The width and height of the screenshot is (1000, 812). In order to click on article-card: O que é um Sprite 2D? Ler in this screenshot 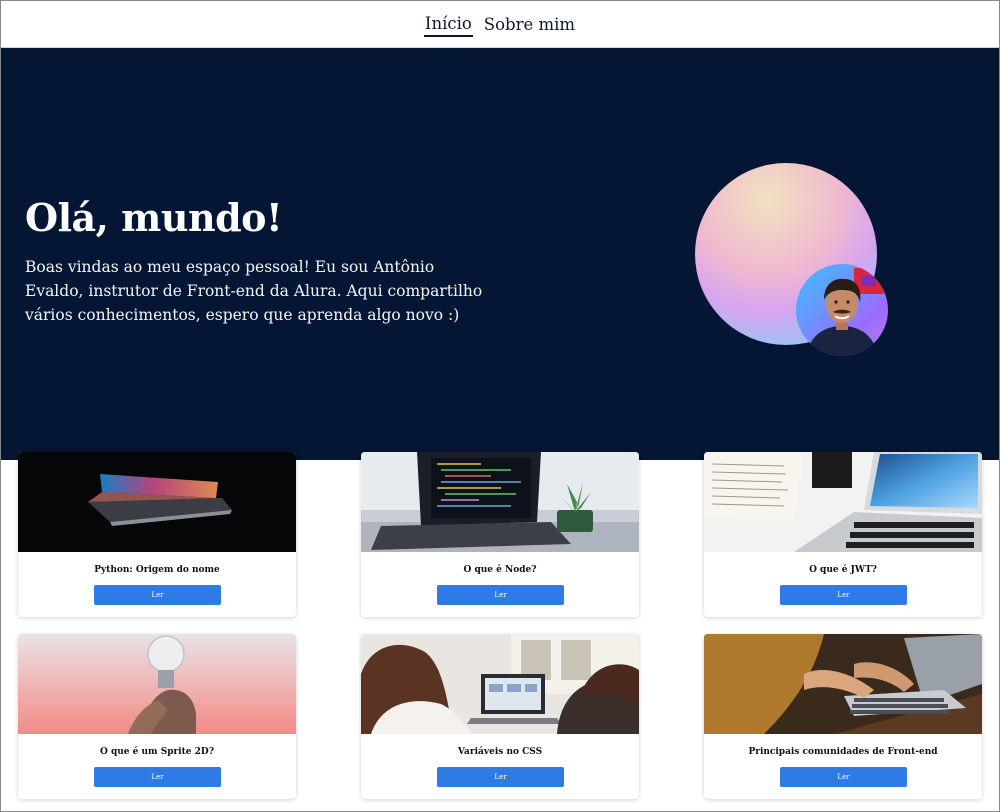, I will do `click(157, 716)`.